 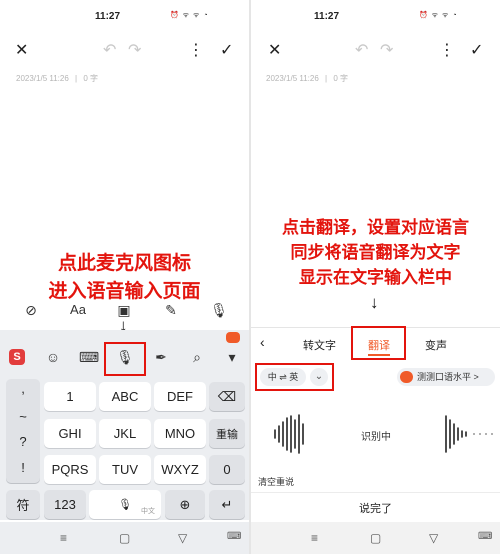 I want to click on emoji-icon: ☺, so click(x=53, y=357).